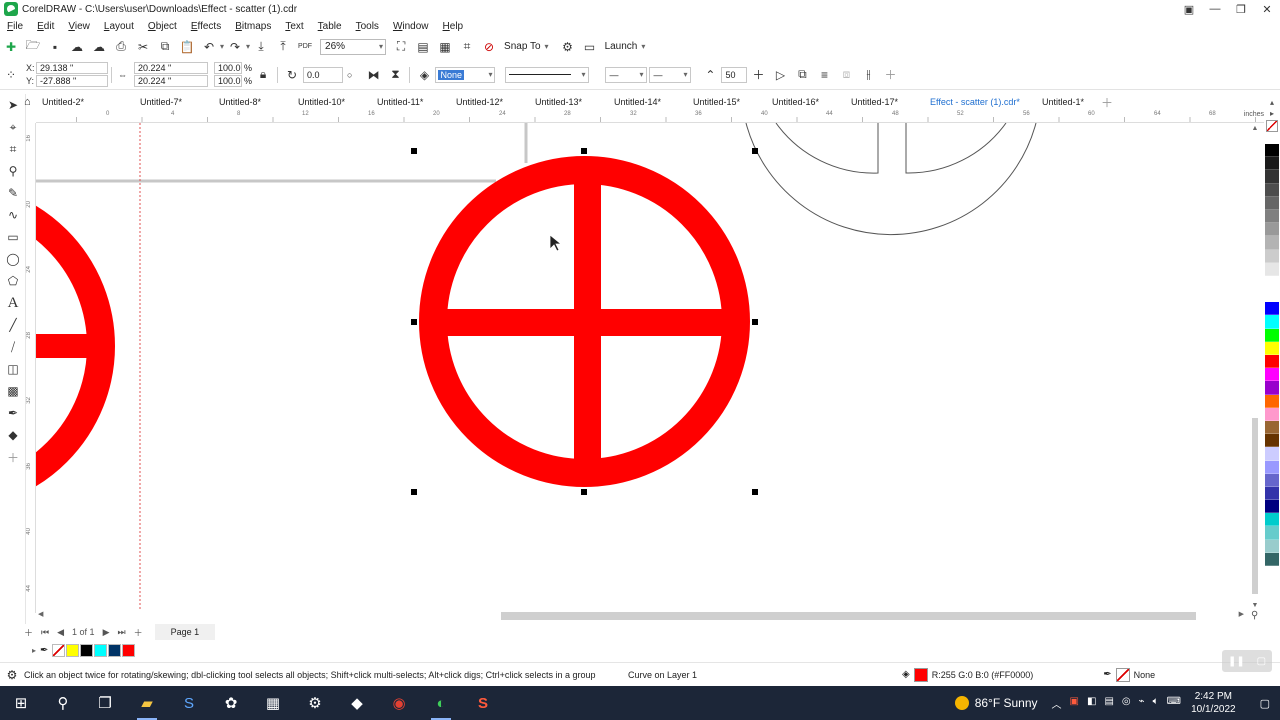 Image resolution: width=1280 pixels, height=720 pixels. Describe the element at coordinates (1255, 605) in the screenshot. I see `scroll-down-icon: ▼` at that location.